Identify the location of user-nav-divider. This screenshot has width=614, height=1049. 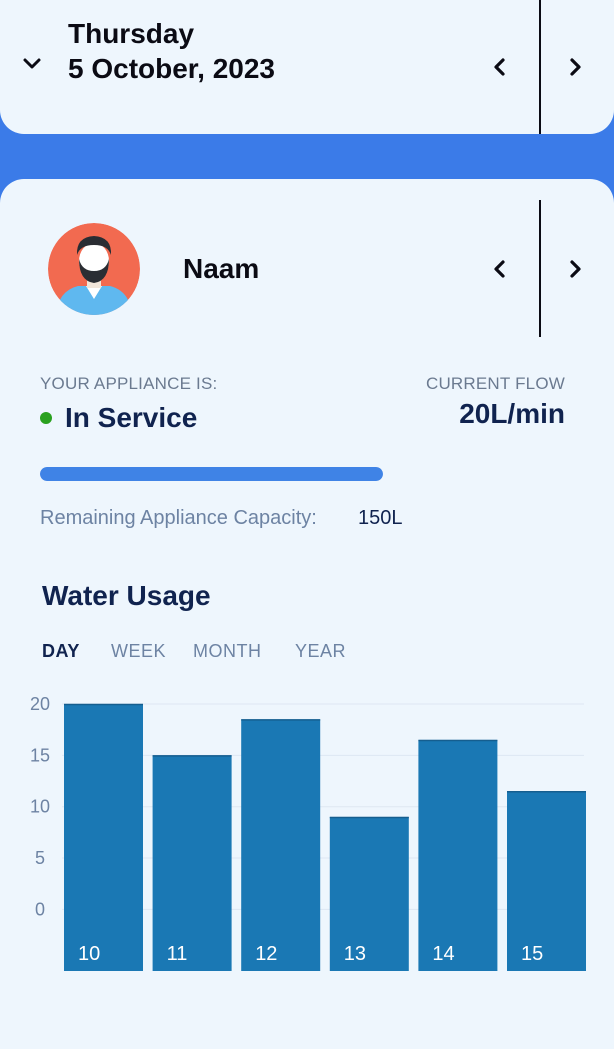
(540, 268).